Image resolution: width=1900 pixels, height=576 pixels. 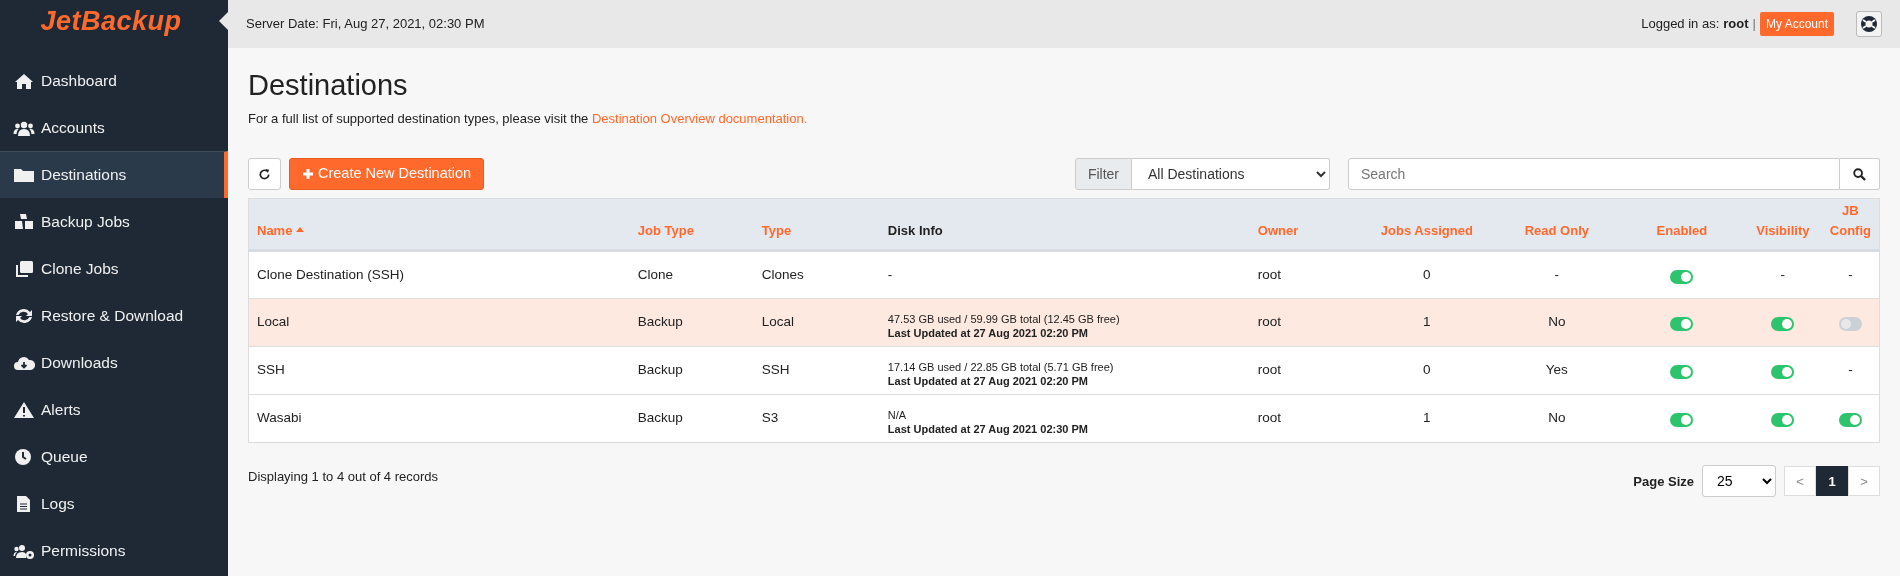 What do you see at coordinates (365, 24) in the screenshot?
I see `server-date: Server Date: Fri, Aug 27, 2021, 02:30 PM` at bounding box center [365, 24].